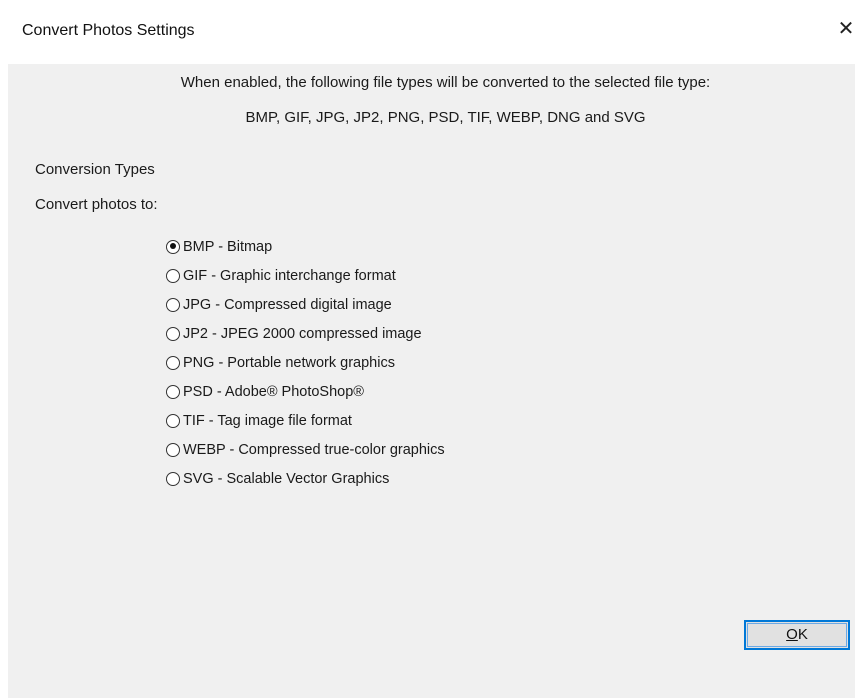 This screenshot has width=863, height=698. I want to click on radio-option-tif: TIF - Tag image file format, so click(305, 420).